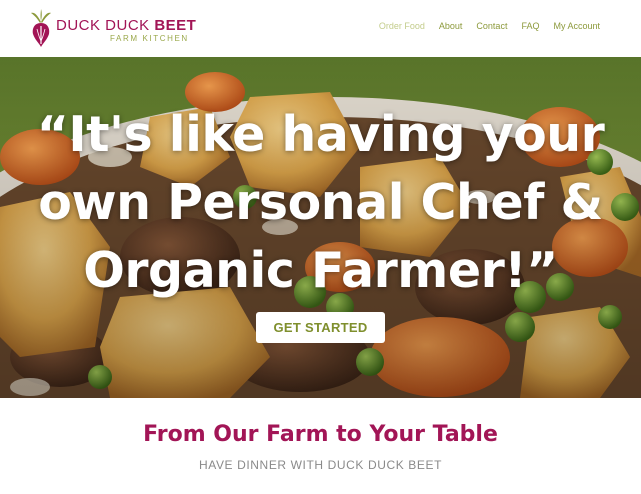 Image resolution: width=641 pixels, height=494 pixels. Describe the element at coordinates (320, 465) in the screenshot. I see `section-subtitle: HAVE DINNER WITH DUCK DUCK BEET` at that location.